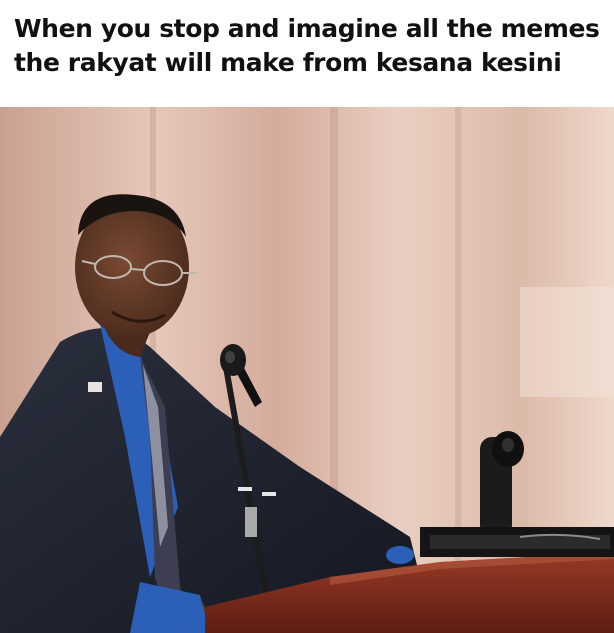  I want to click on caption-line-2: the rakyat will make from kesana kesini, so click(288, 62).